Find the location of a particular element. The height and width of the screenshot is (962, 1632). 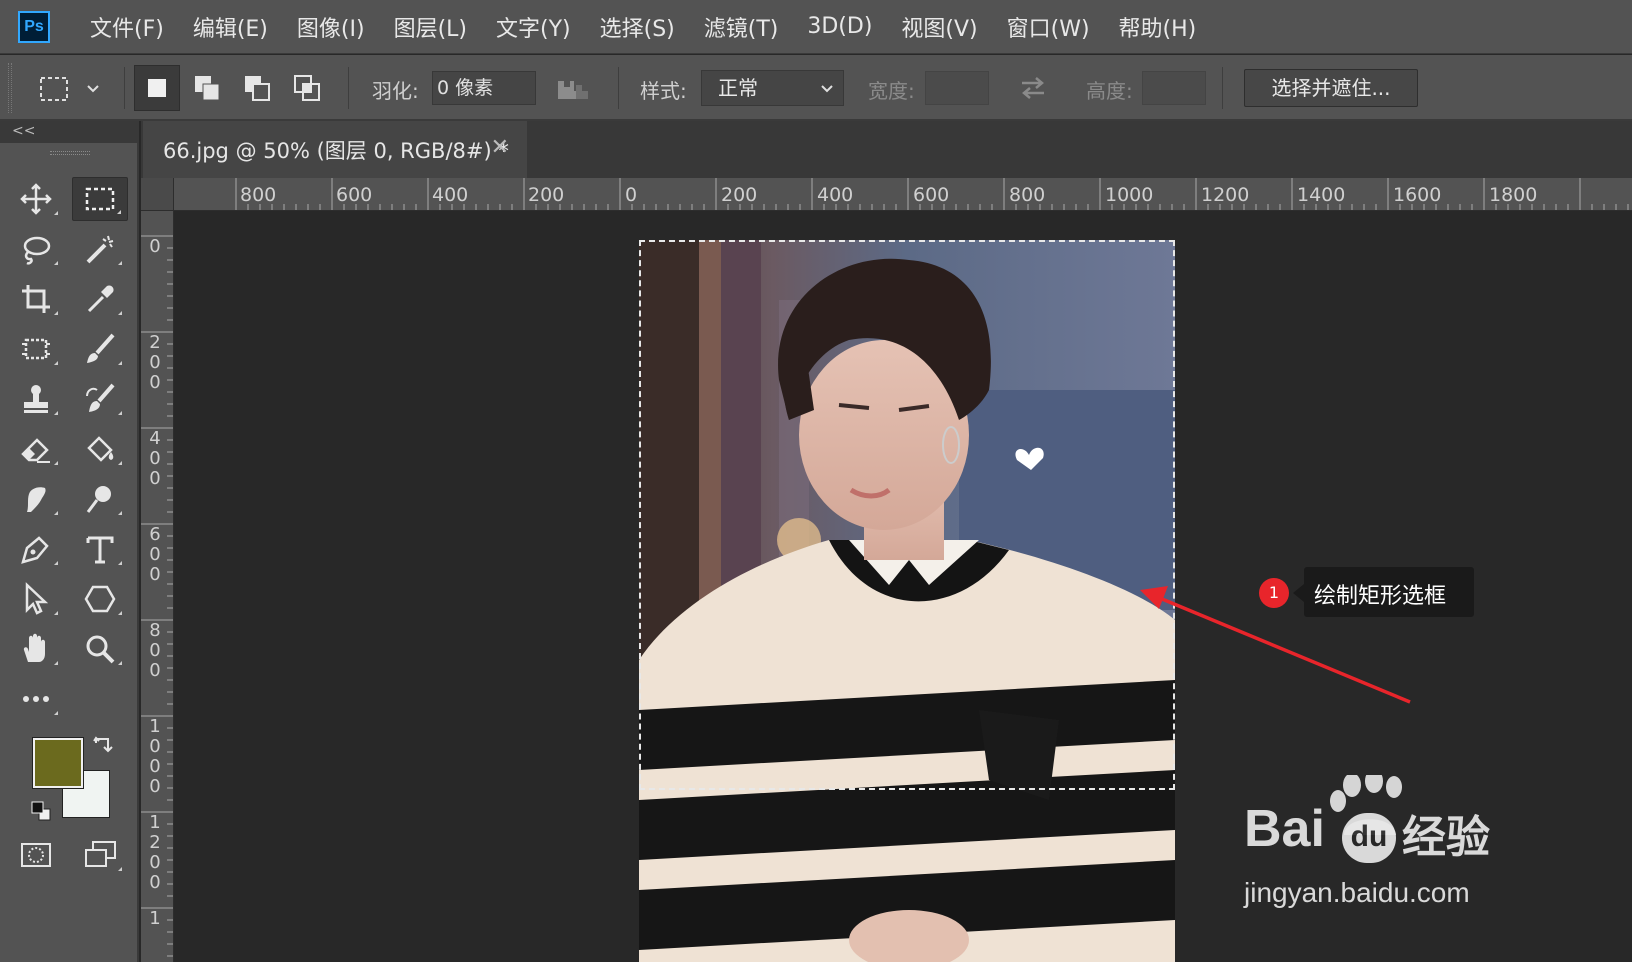

annotation-text: 绘制矩形选框 is located at coordinates (1380, 596).